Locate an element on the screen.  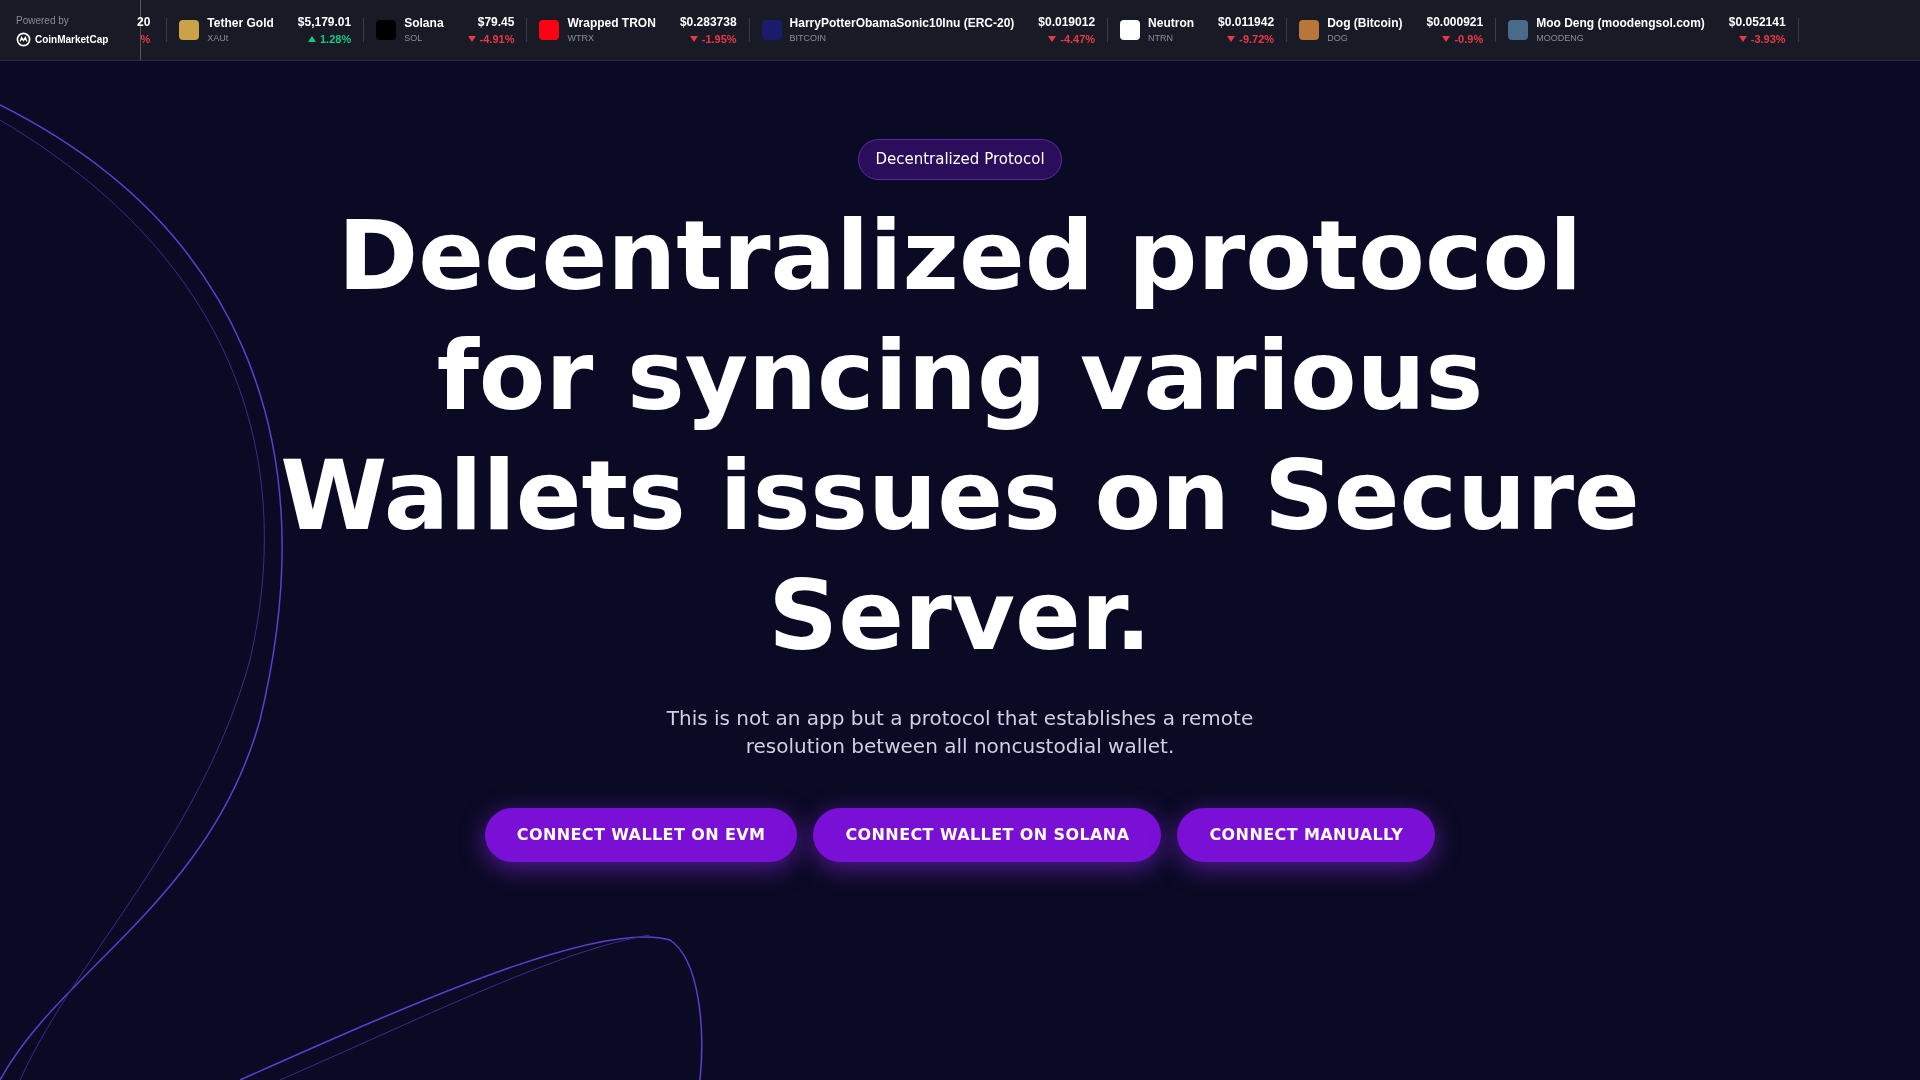
connect-button: CONNECT MANUALLY is located at coordinates (1306, 834).